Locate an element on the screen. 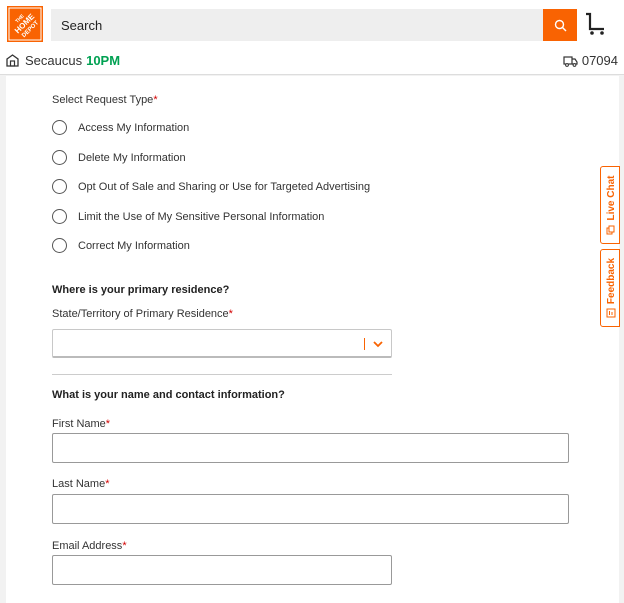 The width and height of the screenshot is (624, 603). search-icon is located at coordinates (560, 25).